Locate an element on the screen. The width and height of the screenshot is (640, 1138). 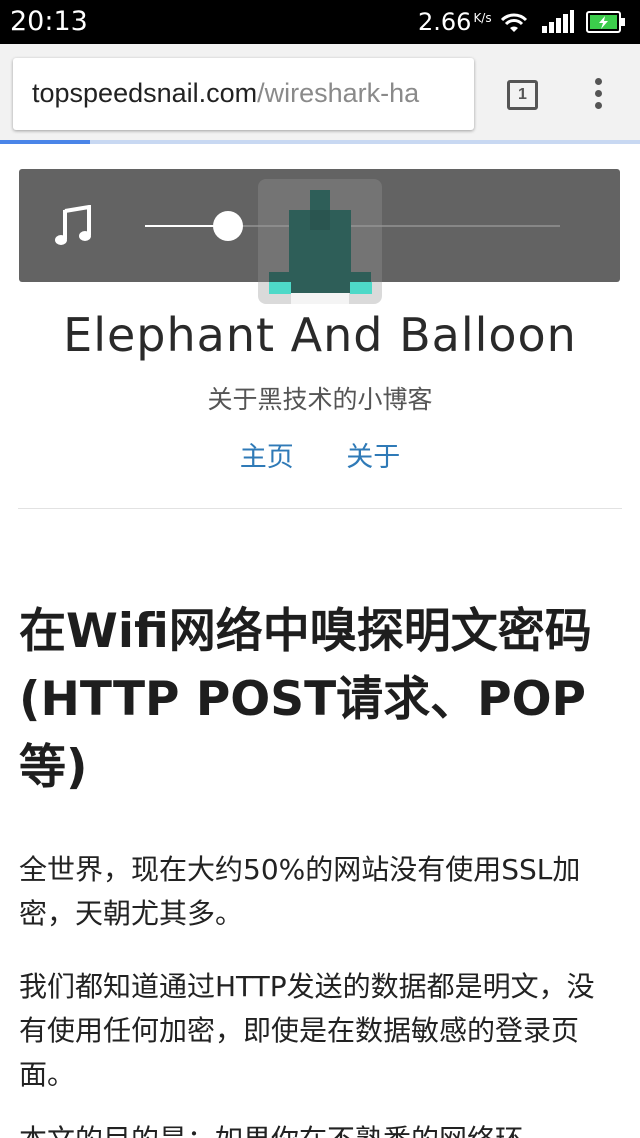
nav-link-home: 主页 is located at coordinates (267, 457).